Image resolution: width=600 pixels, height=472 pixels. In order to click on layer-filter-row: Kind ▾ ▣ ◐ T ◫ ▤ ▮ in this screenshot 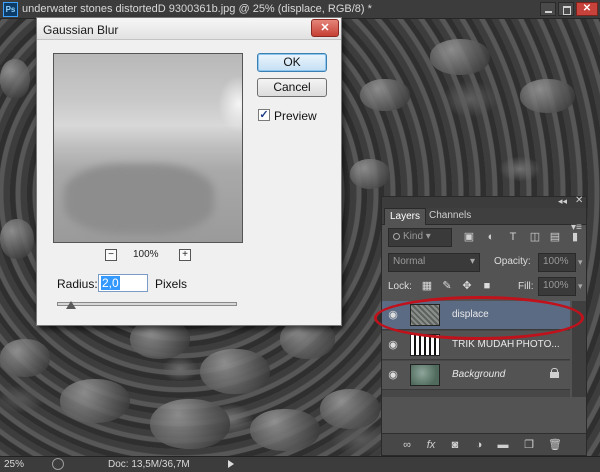, I will do `click(484, 237)`.